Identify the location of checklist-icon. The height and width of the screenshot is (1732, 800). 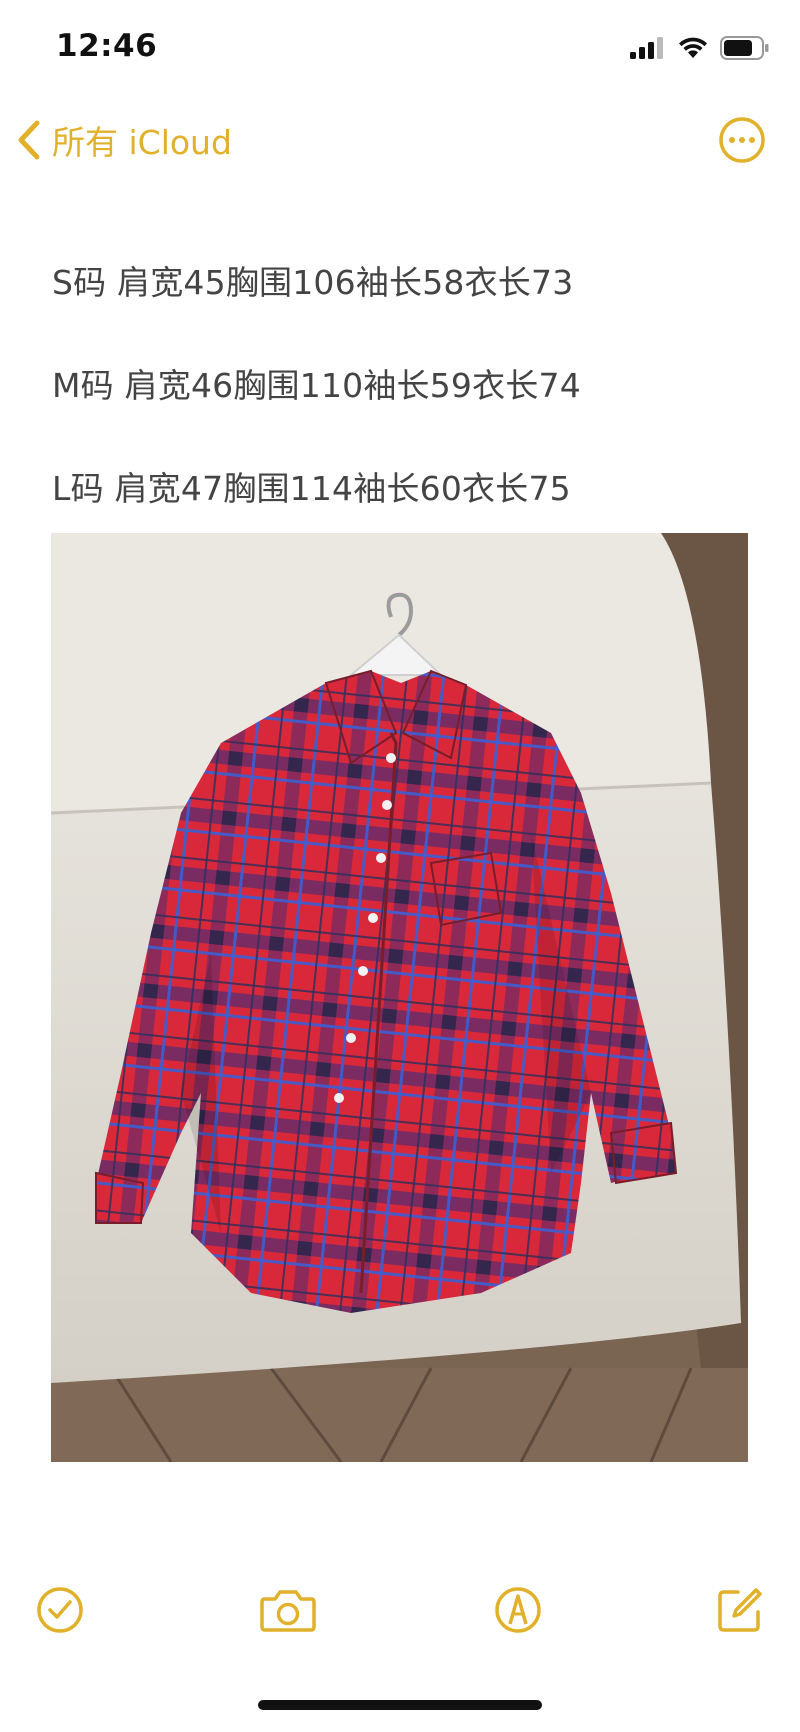
(60, 1610).